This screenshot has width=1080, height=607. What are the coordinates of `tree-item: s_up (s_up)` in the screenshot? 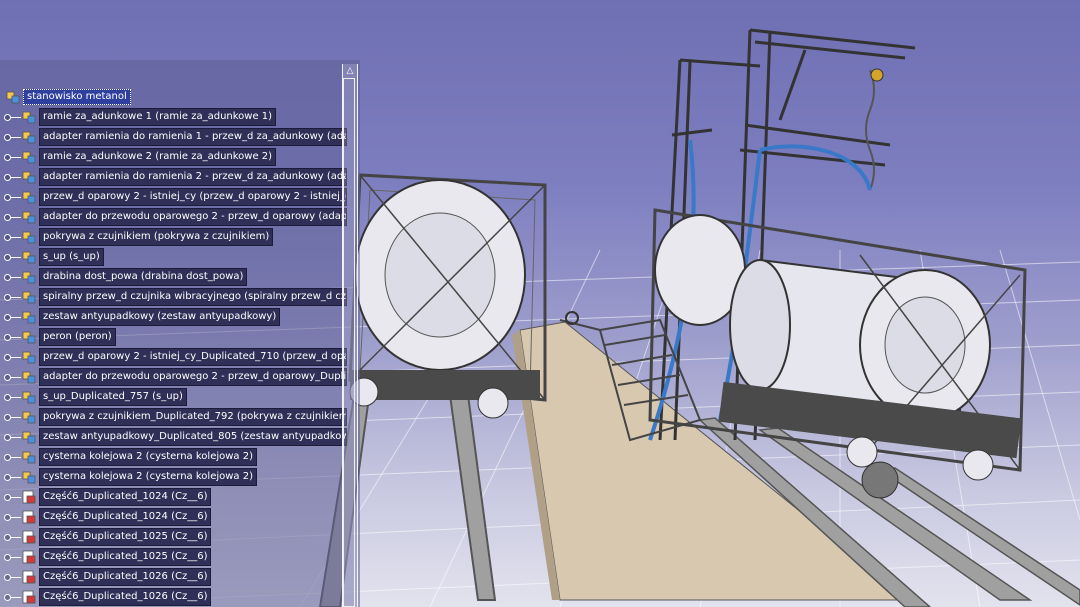 It's located at (52, 257).